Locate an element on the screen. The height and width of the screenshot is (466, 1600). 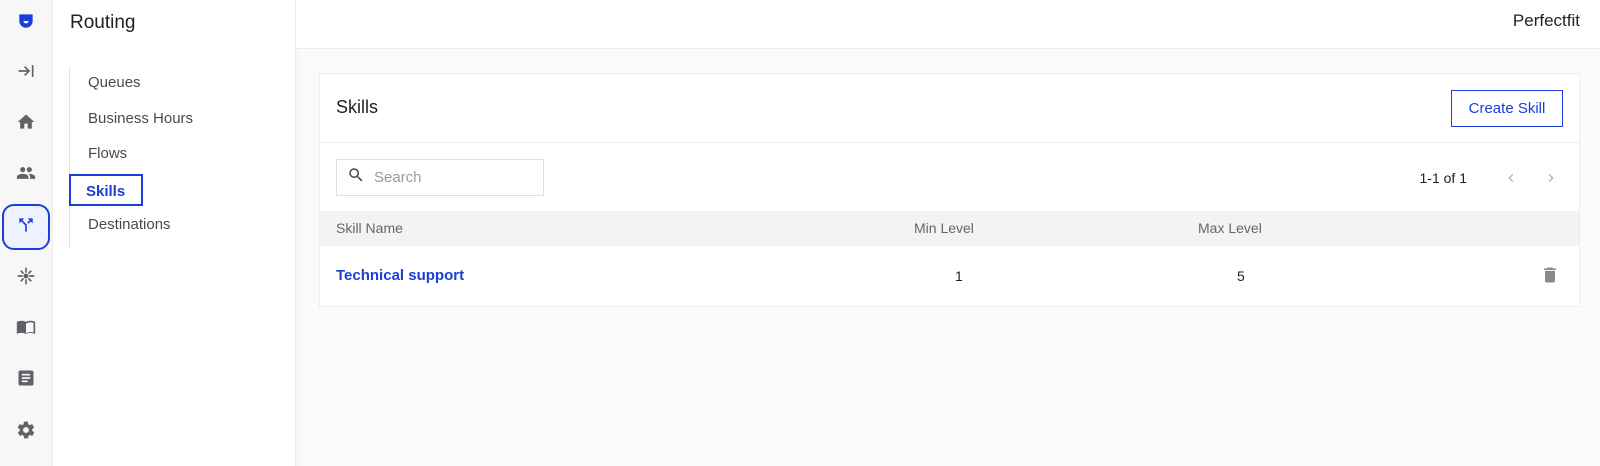
integrations-icon is located at coordinates (26, 278).